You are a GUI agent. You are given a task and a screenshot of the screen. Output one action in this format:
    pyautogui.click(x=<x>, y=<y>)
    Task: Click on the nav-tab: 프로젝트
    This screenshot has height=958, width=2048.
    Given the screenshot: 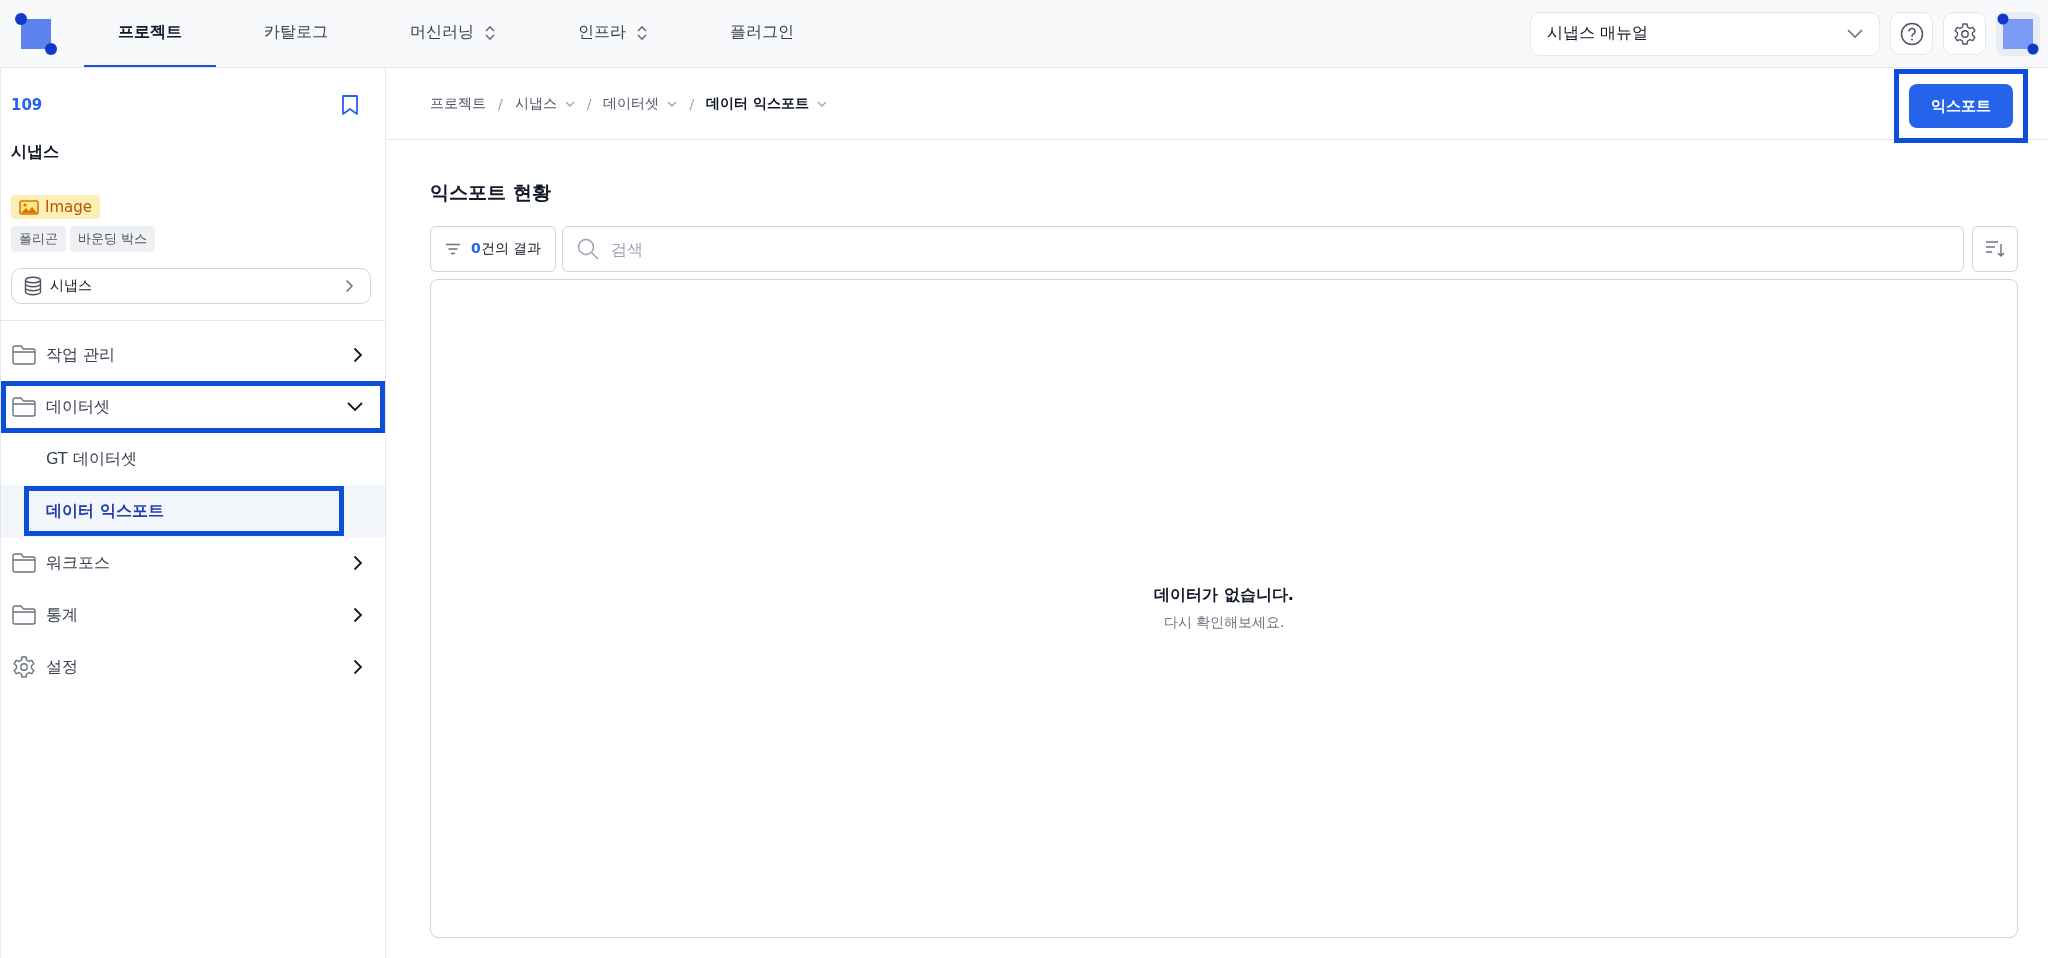 What is the action you would take?
    pyautogui.click(x=150, y=33)
    